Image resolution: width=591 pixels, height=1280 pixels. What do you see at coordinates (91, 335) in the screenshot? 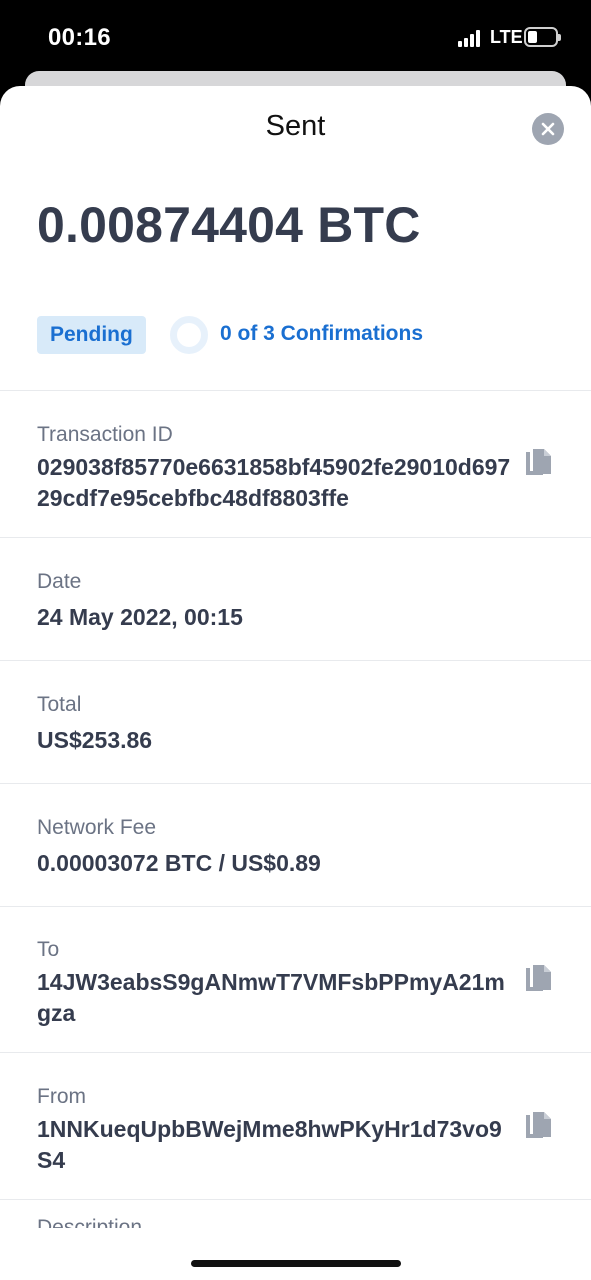
I see `status-badge: Pending` at bounding box center [91, 335].